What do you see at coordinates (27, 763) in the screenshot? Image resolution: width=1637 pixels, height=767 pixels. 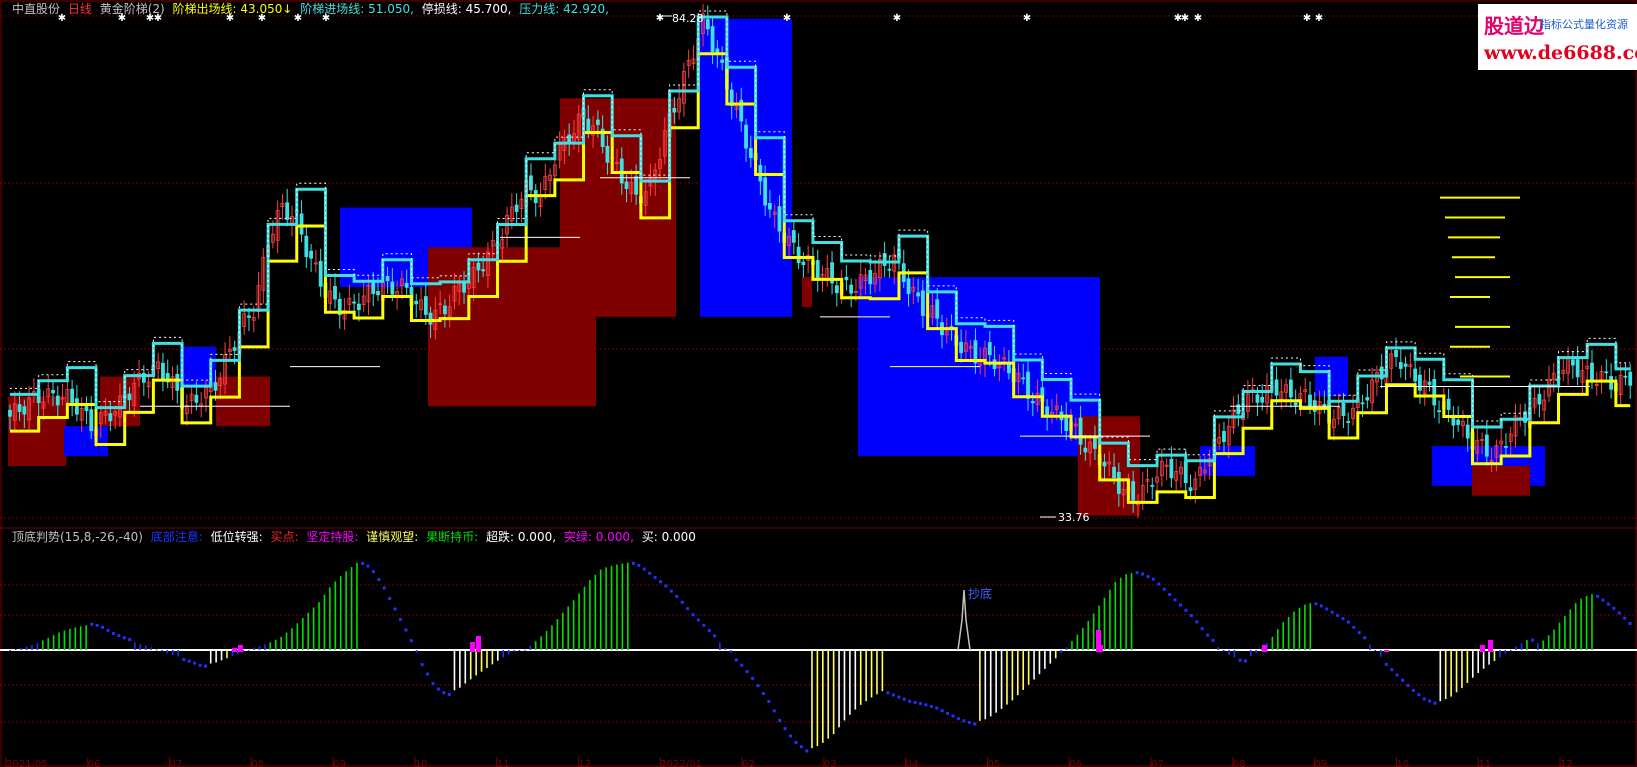 I see `x-tick-label: 2021/05` at bounding box center [27, 763].